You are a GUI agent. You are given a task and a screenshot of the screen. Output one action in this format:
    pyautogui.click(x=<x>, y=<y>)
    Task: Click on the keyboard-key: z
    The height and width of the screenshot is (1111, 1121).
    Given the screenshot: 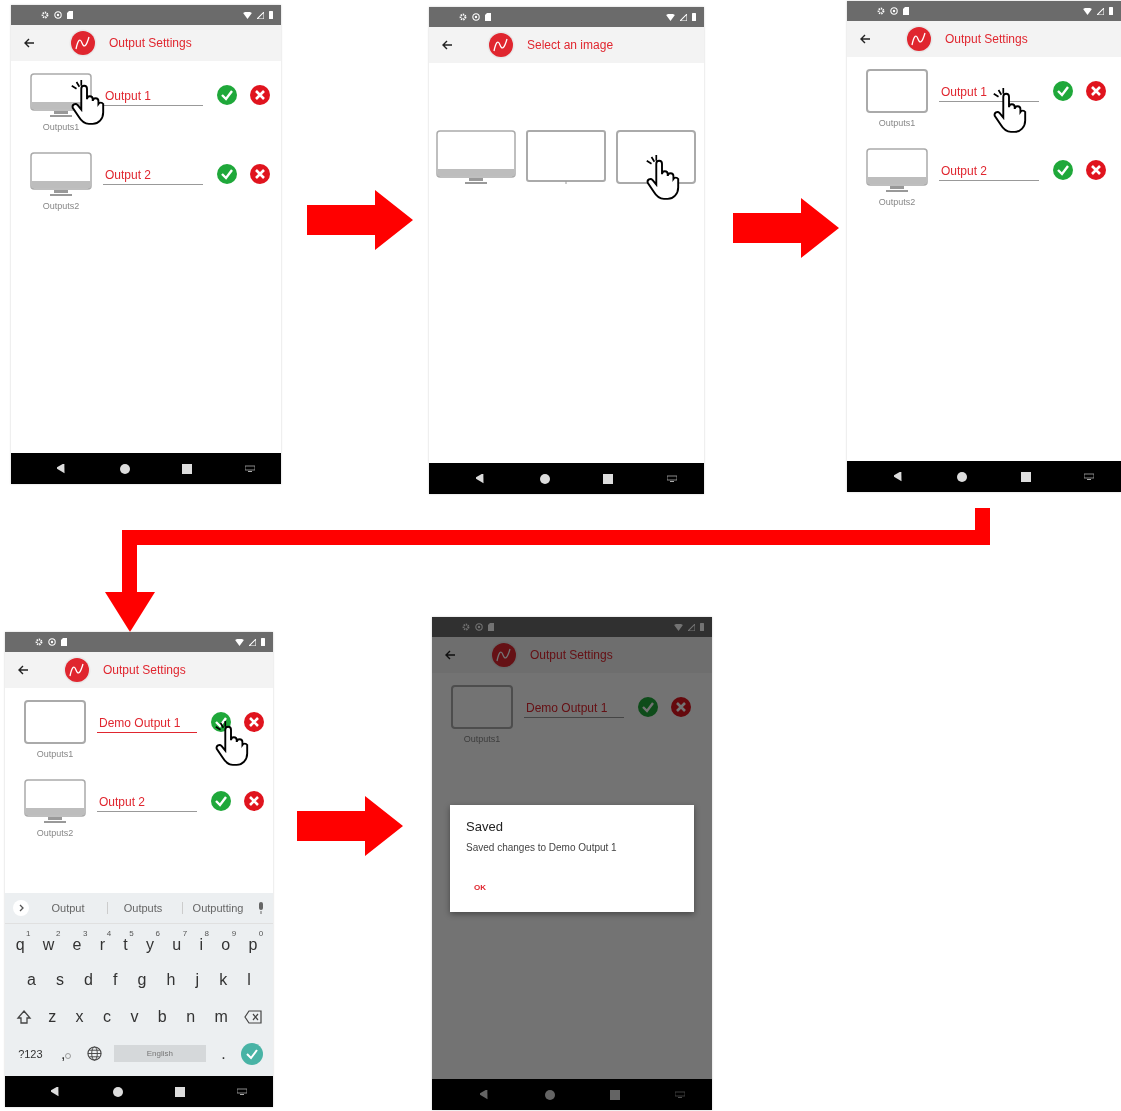 What is the action you would take?
    pyautogui.click(x=52, y=1016)
    